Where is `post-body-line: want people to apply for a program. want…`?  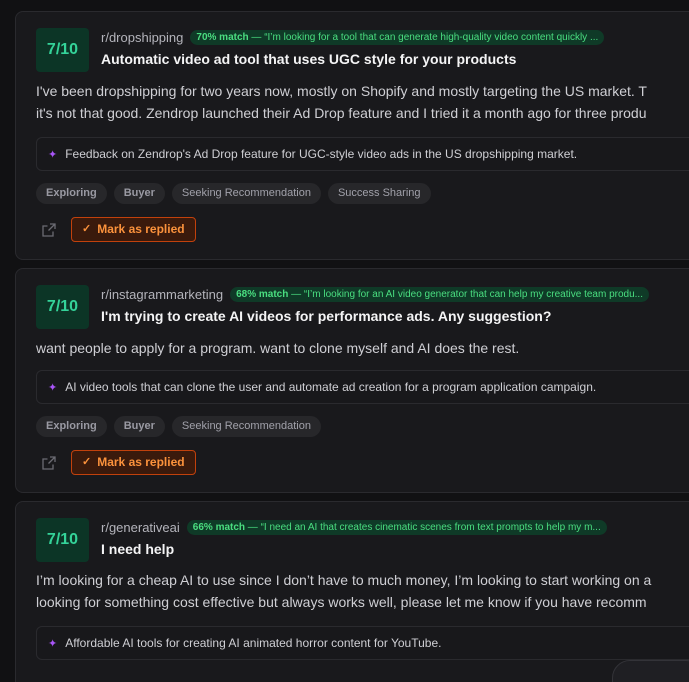
post-body-line: want people to apply for a program. want… is located at coordinates (278, 348).